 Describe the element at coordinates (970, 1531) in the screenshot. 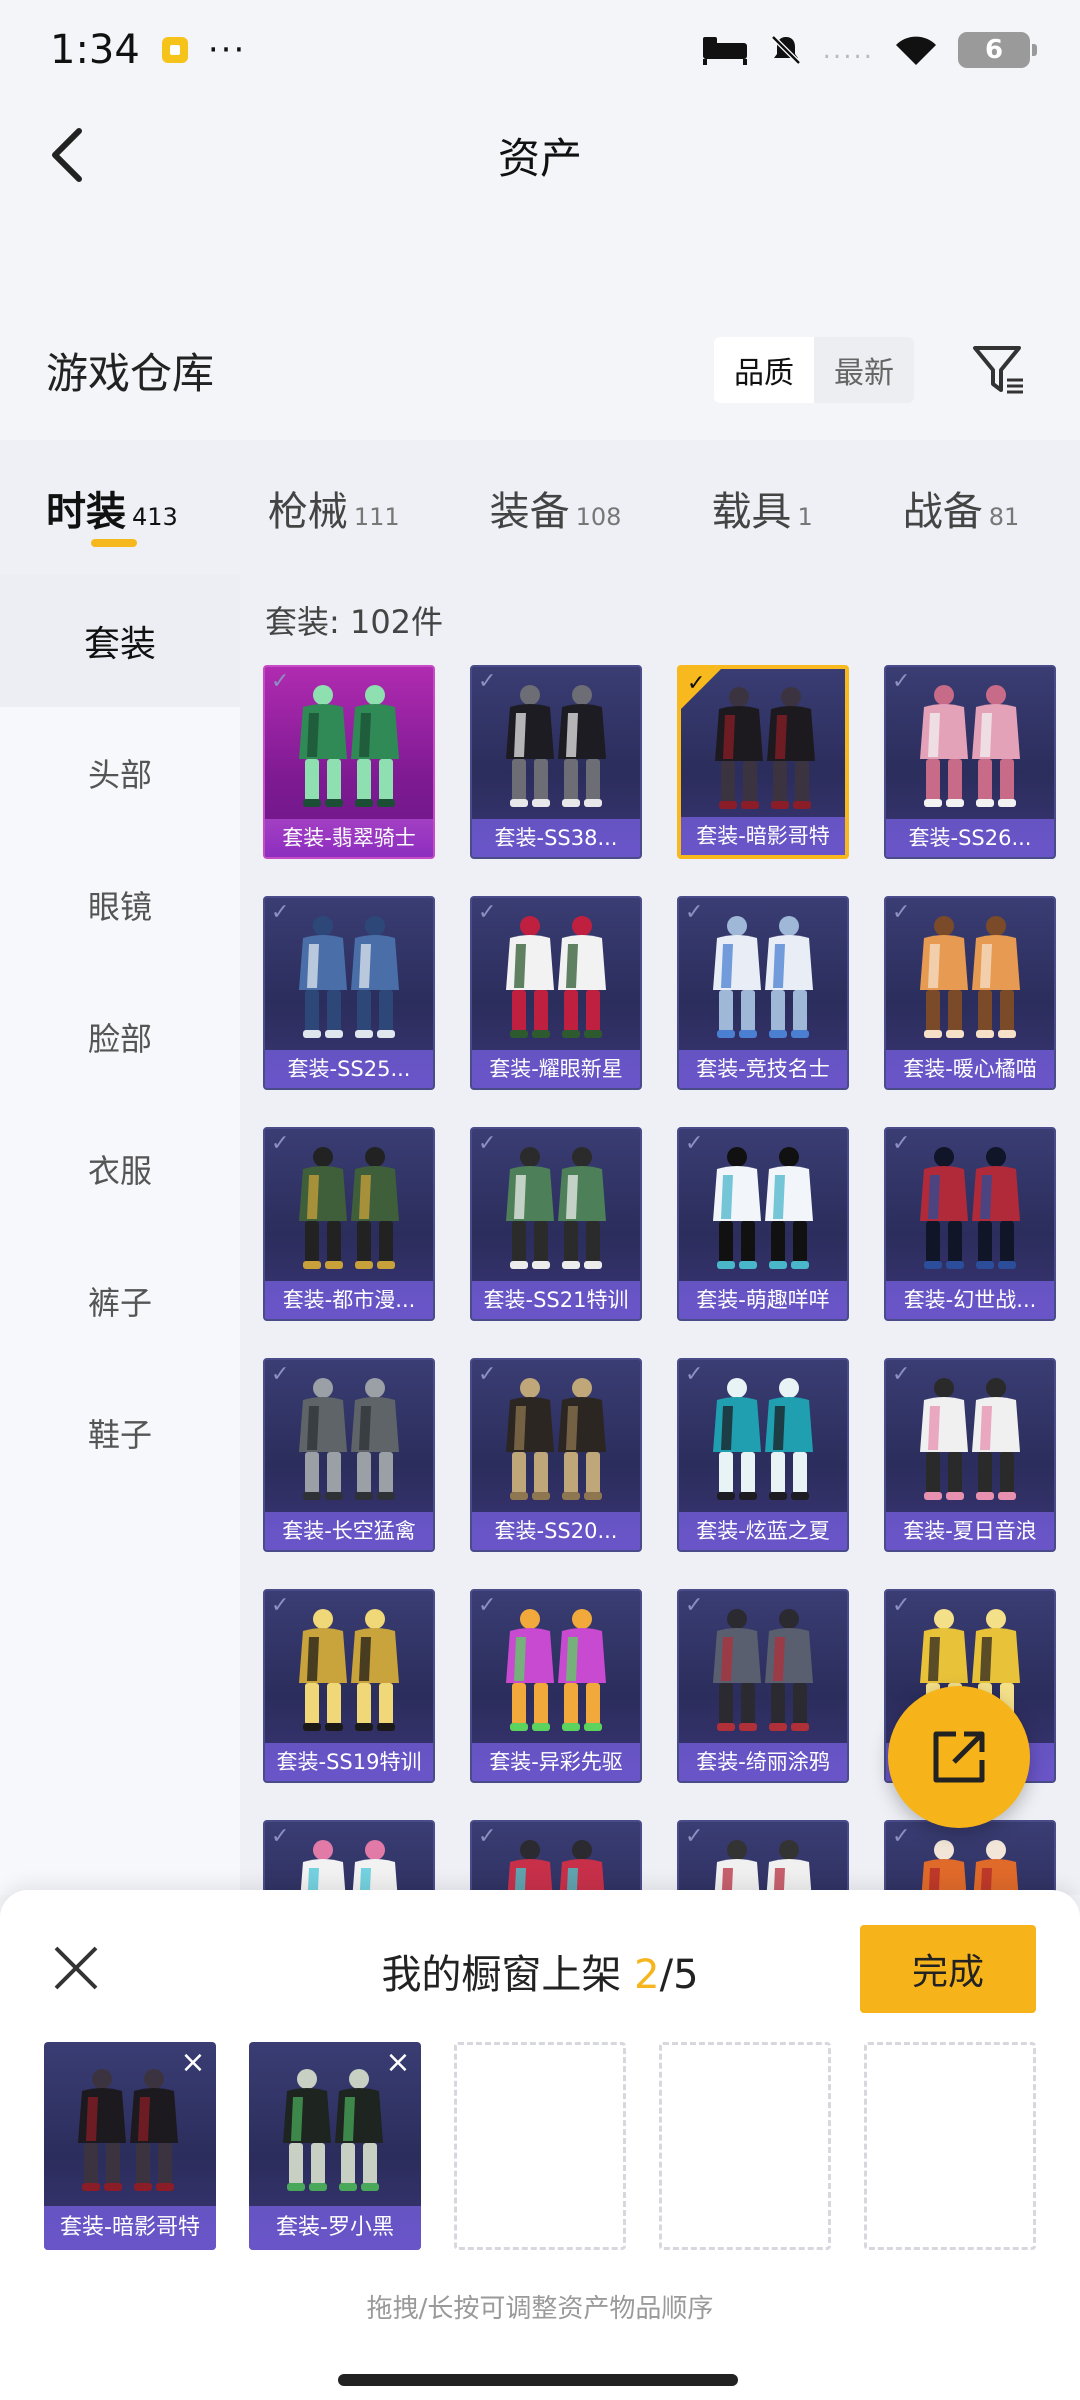

I see `outfit-label: 套装-夏日音浪` at that location.